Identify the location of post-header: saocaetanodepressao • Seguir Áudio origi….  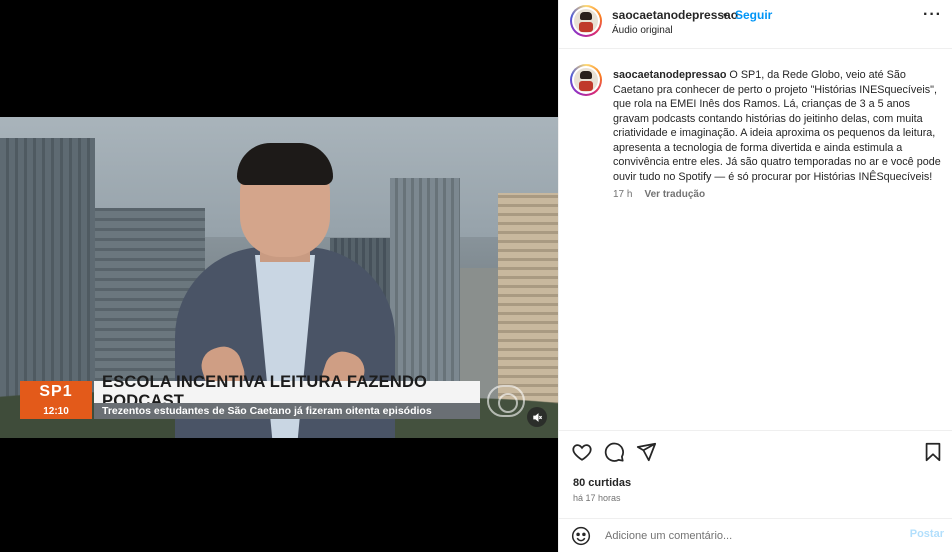
(755, 24).